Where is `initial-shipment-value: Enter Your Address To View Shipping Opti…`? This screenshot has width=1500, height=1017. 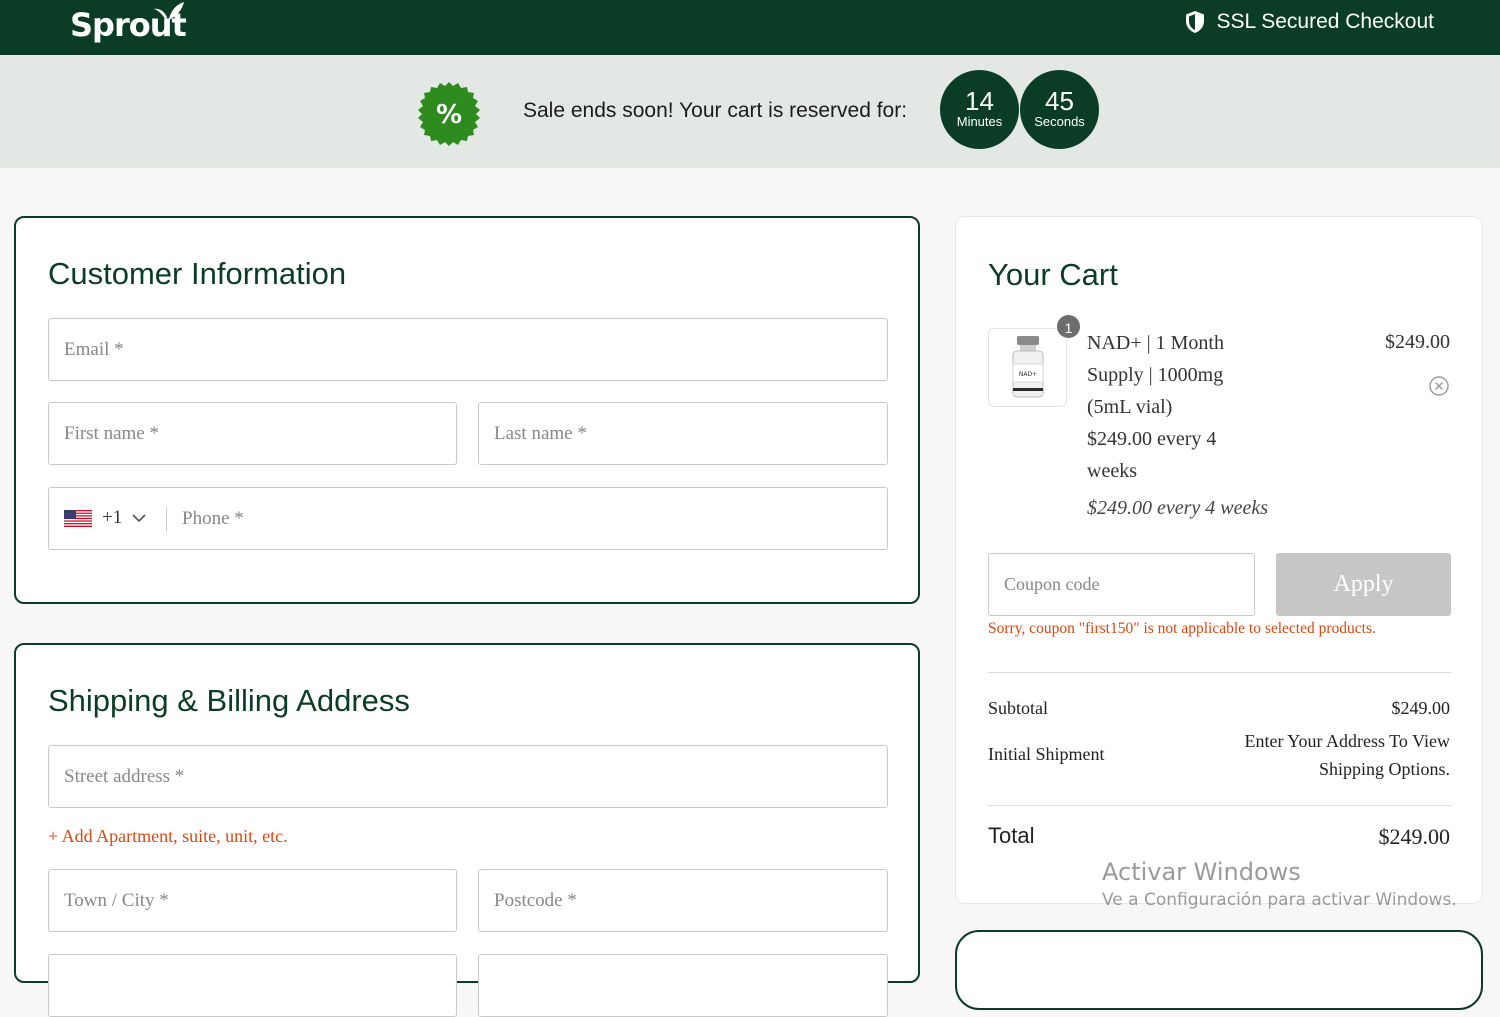
initial-shipment-value: Enter Your Address To View Shipping Opti… is located at coordinates (1348, 755).